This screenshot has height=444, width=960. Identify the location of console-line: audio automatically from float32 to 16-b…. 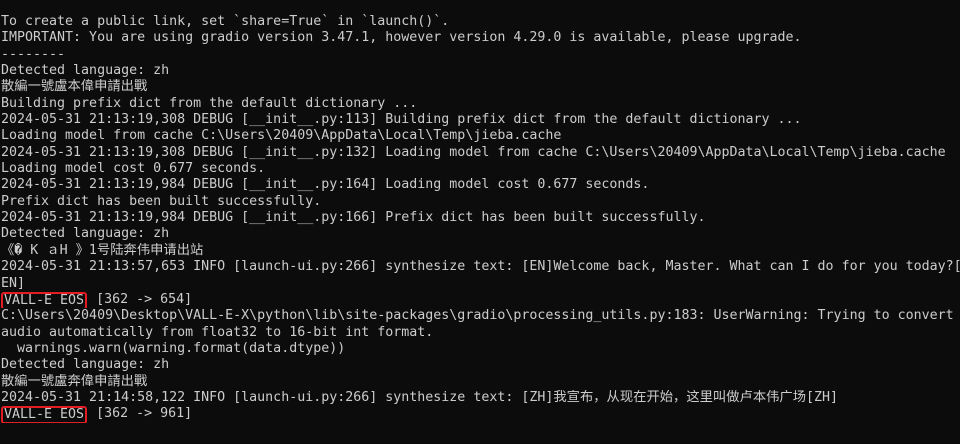
(217, 332).